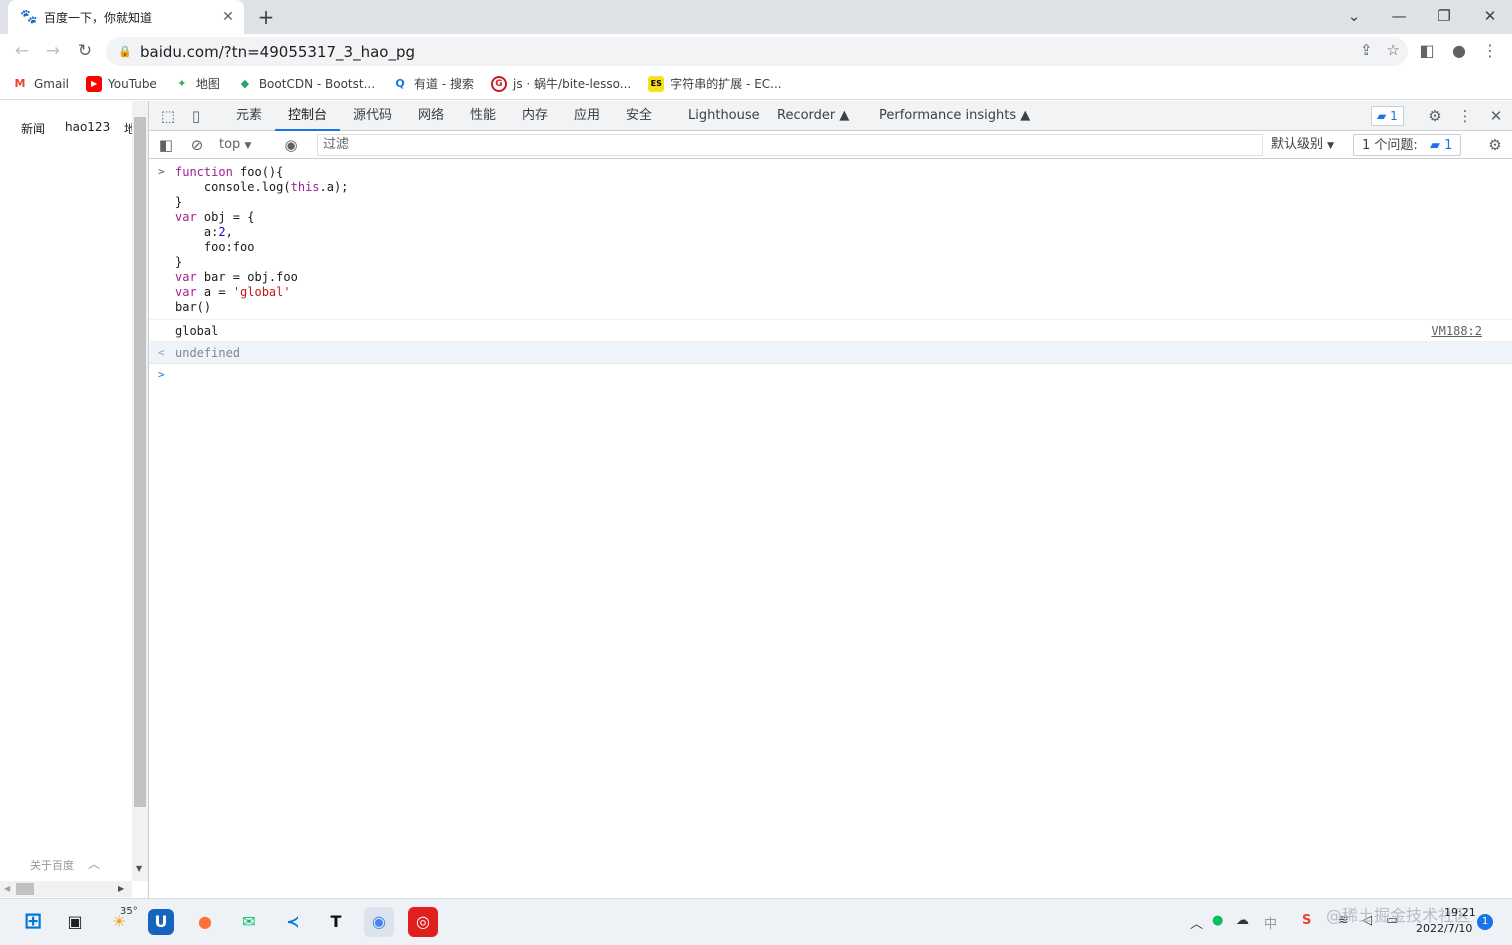 The height and width of the screenshot is (945, 1512). Describe the element at coordinates (166, 145) in the screenshot. I see `sidebar-toggle-icon: ◧` at that location.